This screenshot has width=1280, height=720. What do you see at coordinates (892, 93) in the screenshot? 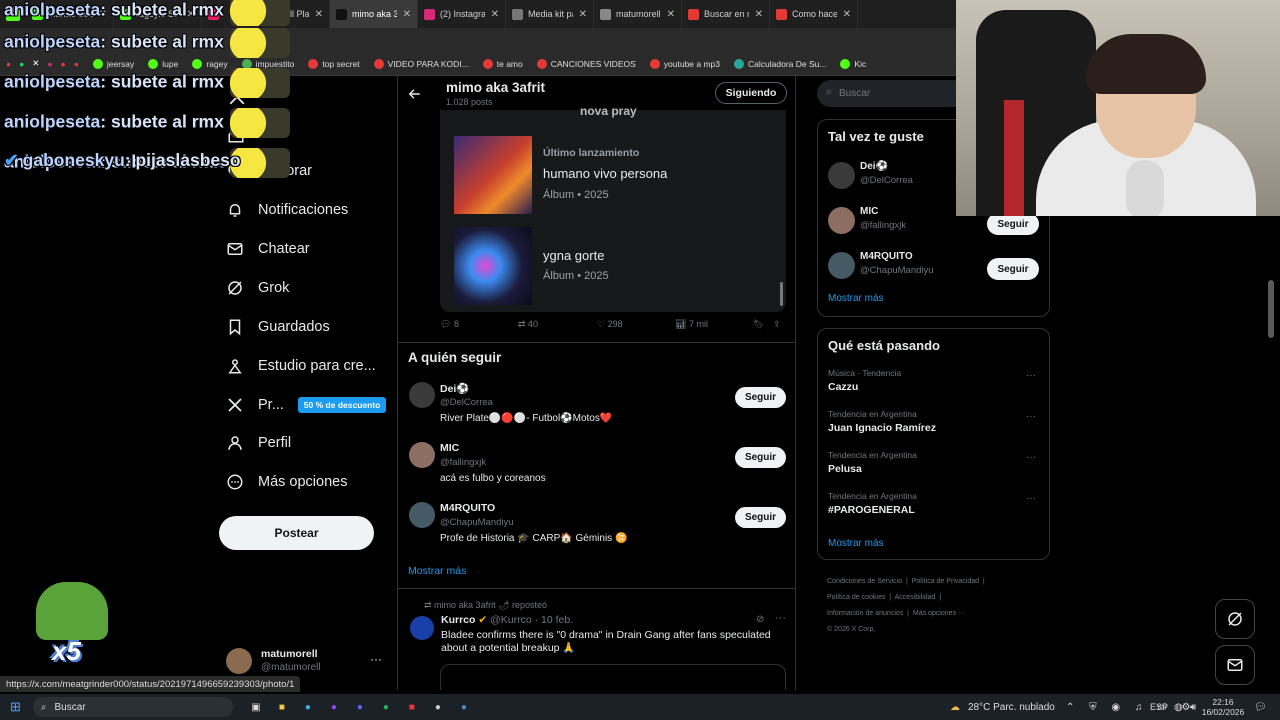
I see `search-box: ⌕ Buscar` at bounding box center [892, 93].